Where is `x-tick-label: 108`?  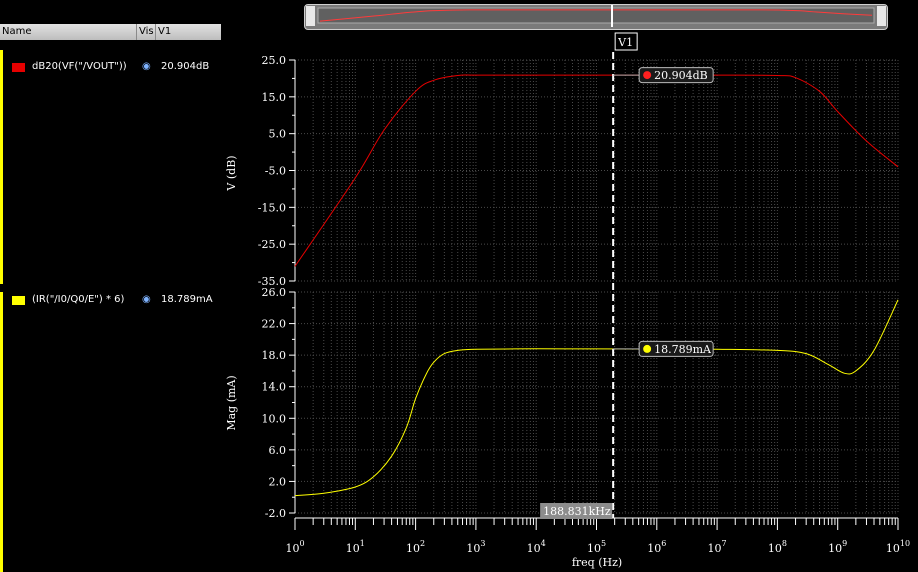
x-tick-label: 108 is located at coordinates (777, 547).